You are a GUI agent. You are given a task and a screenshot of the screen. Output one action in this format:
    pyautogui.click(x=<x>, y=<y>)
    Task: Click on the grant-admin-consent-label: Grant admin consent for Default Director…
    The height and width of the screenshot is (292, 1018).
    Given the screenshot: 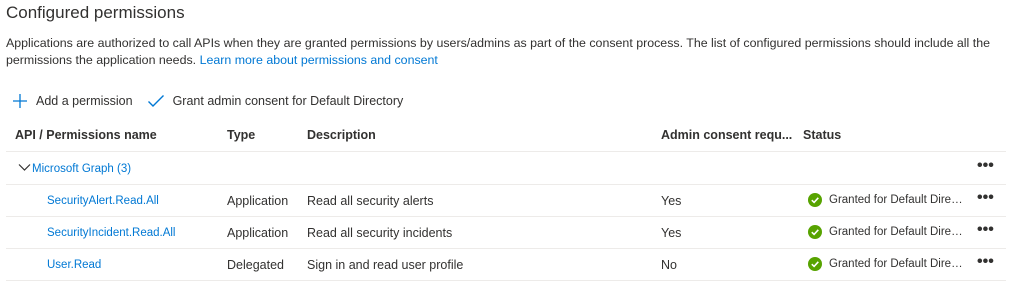 What is the action you would take?
    pyautogui.click(x=288, y=101)
    